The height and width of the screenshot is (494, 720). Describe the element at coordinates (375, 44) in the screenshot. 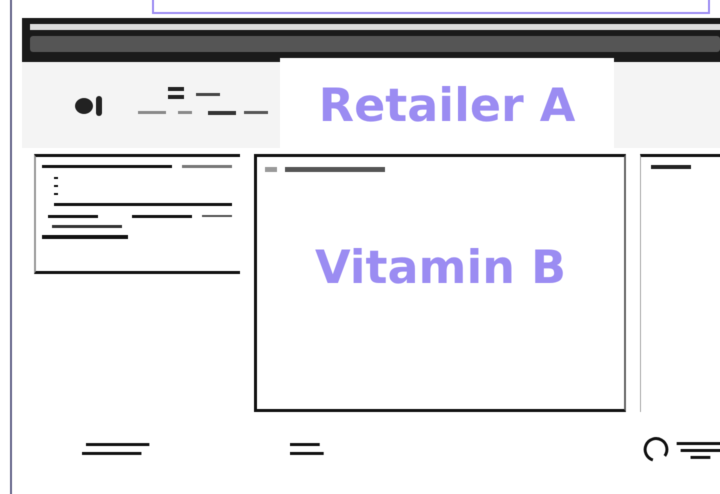

I see `address-field` at that location.